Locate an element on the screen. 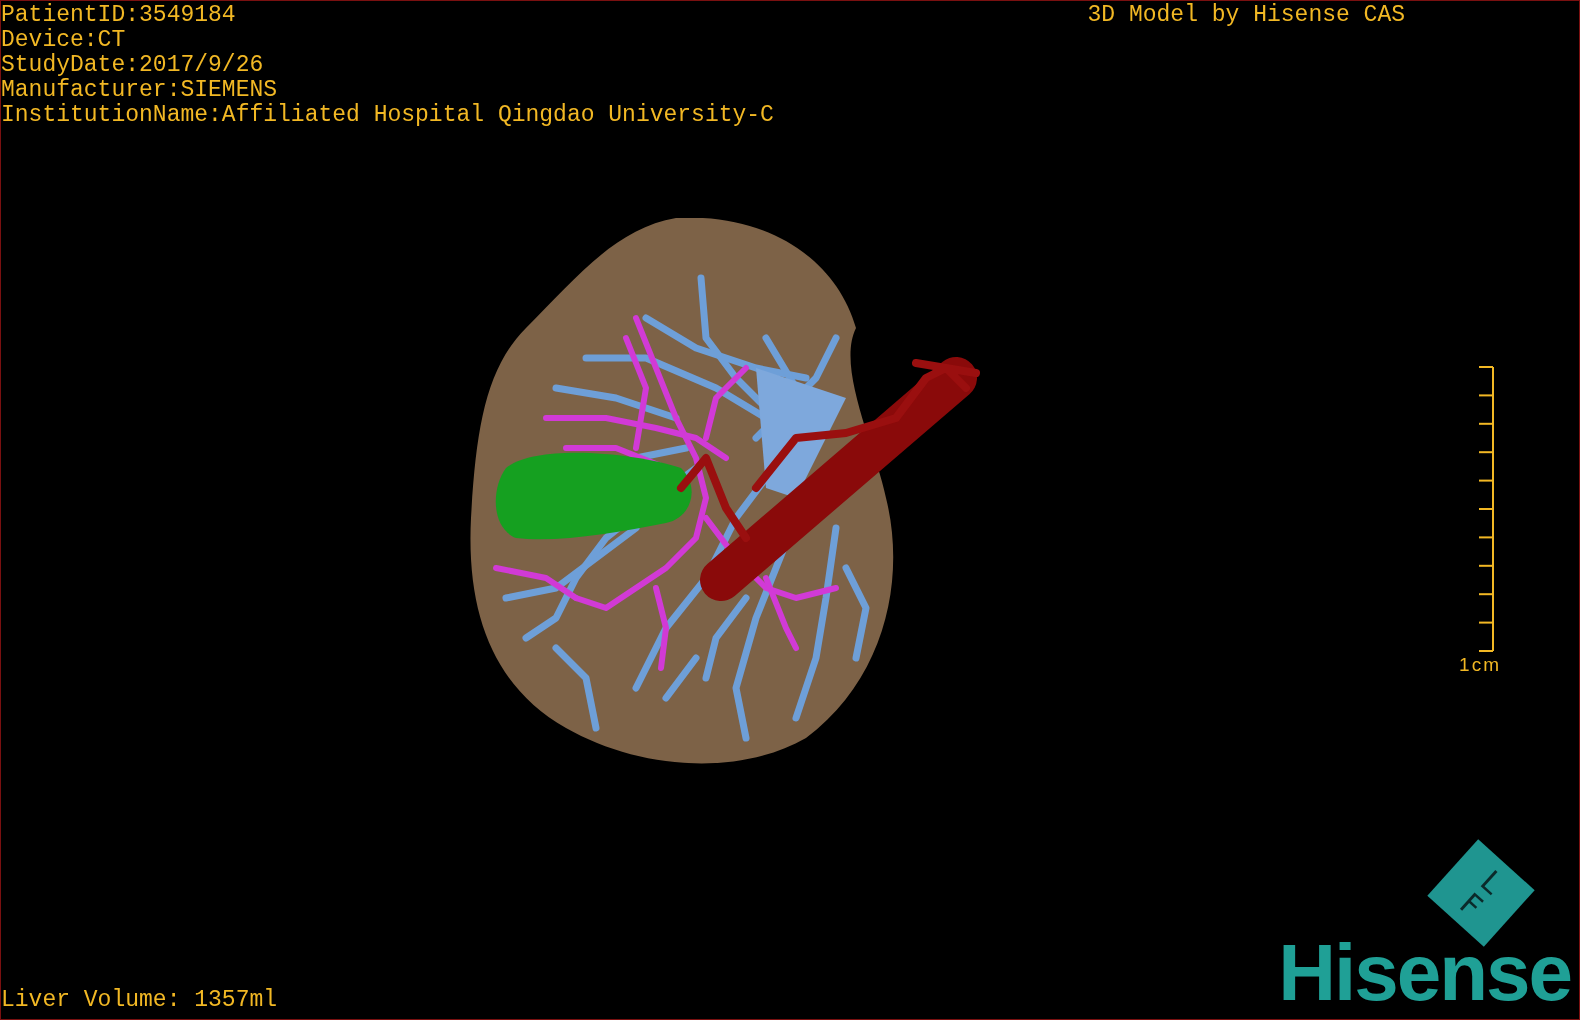  patient-info-text: StudyDate:2017/9/26 is located at coordinates (133, 65).